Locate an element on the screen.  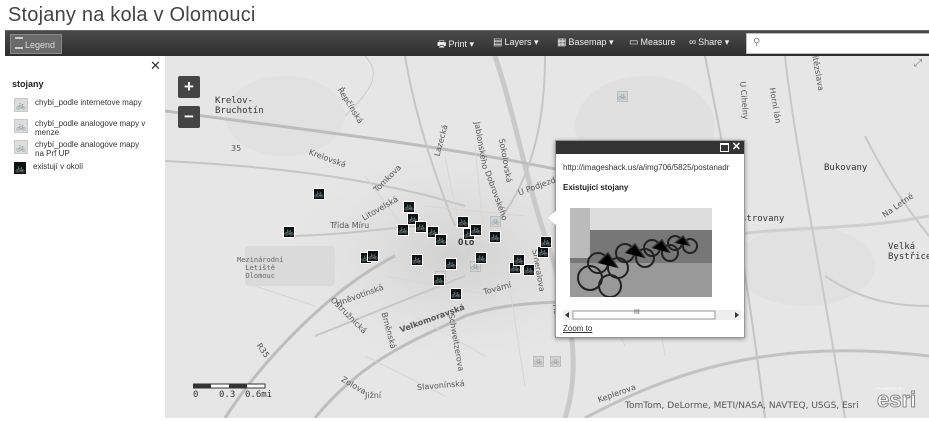
zoom-in-button: + is located at coordinates (189, 87).